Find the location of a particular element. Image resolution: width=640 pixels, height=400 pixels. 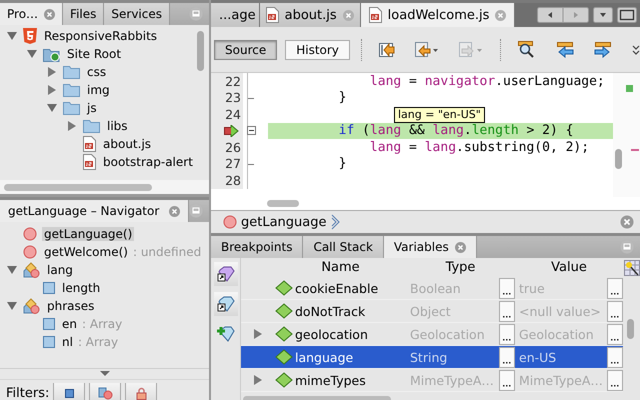

navigator-item: nl is located at coordinates (67, 342).